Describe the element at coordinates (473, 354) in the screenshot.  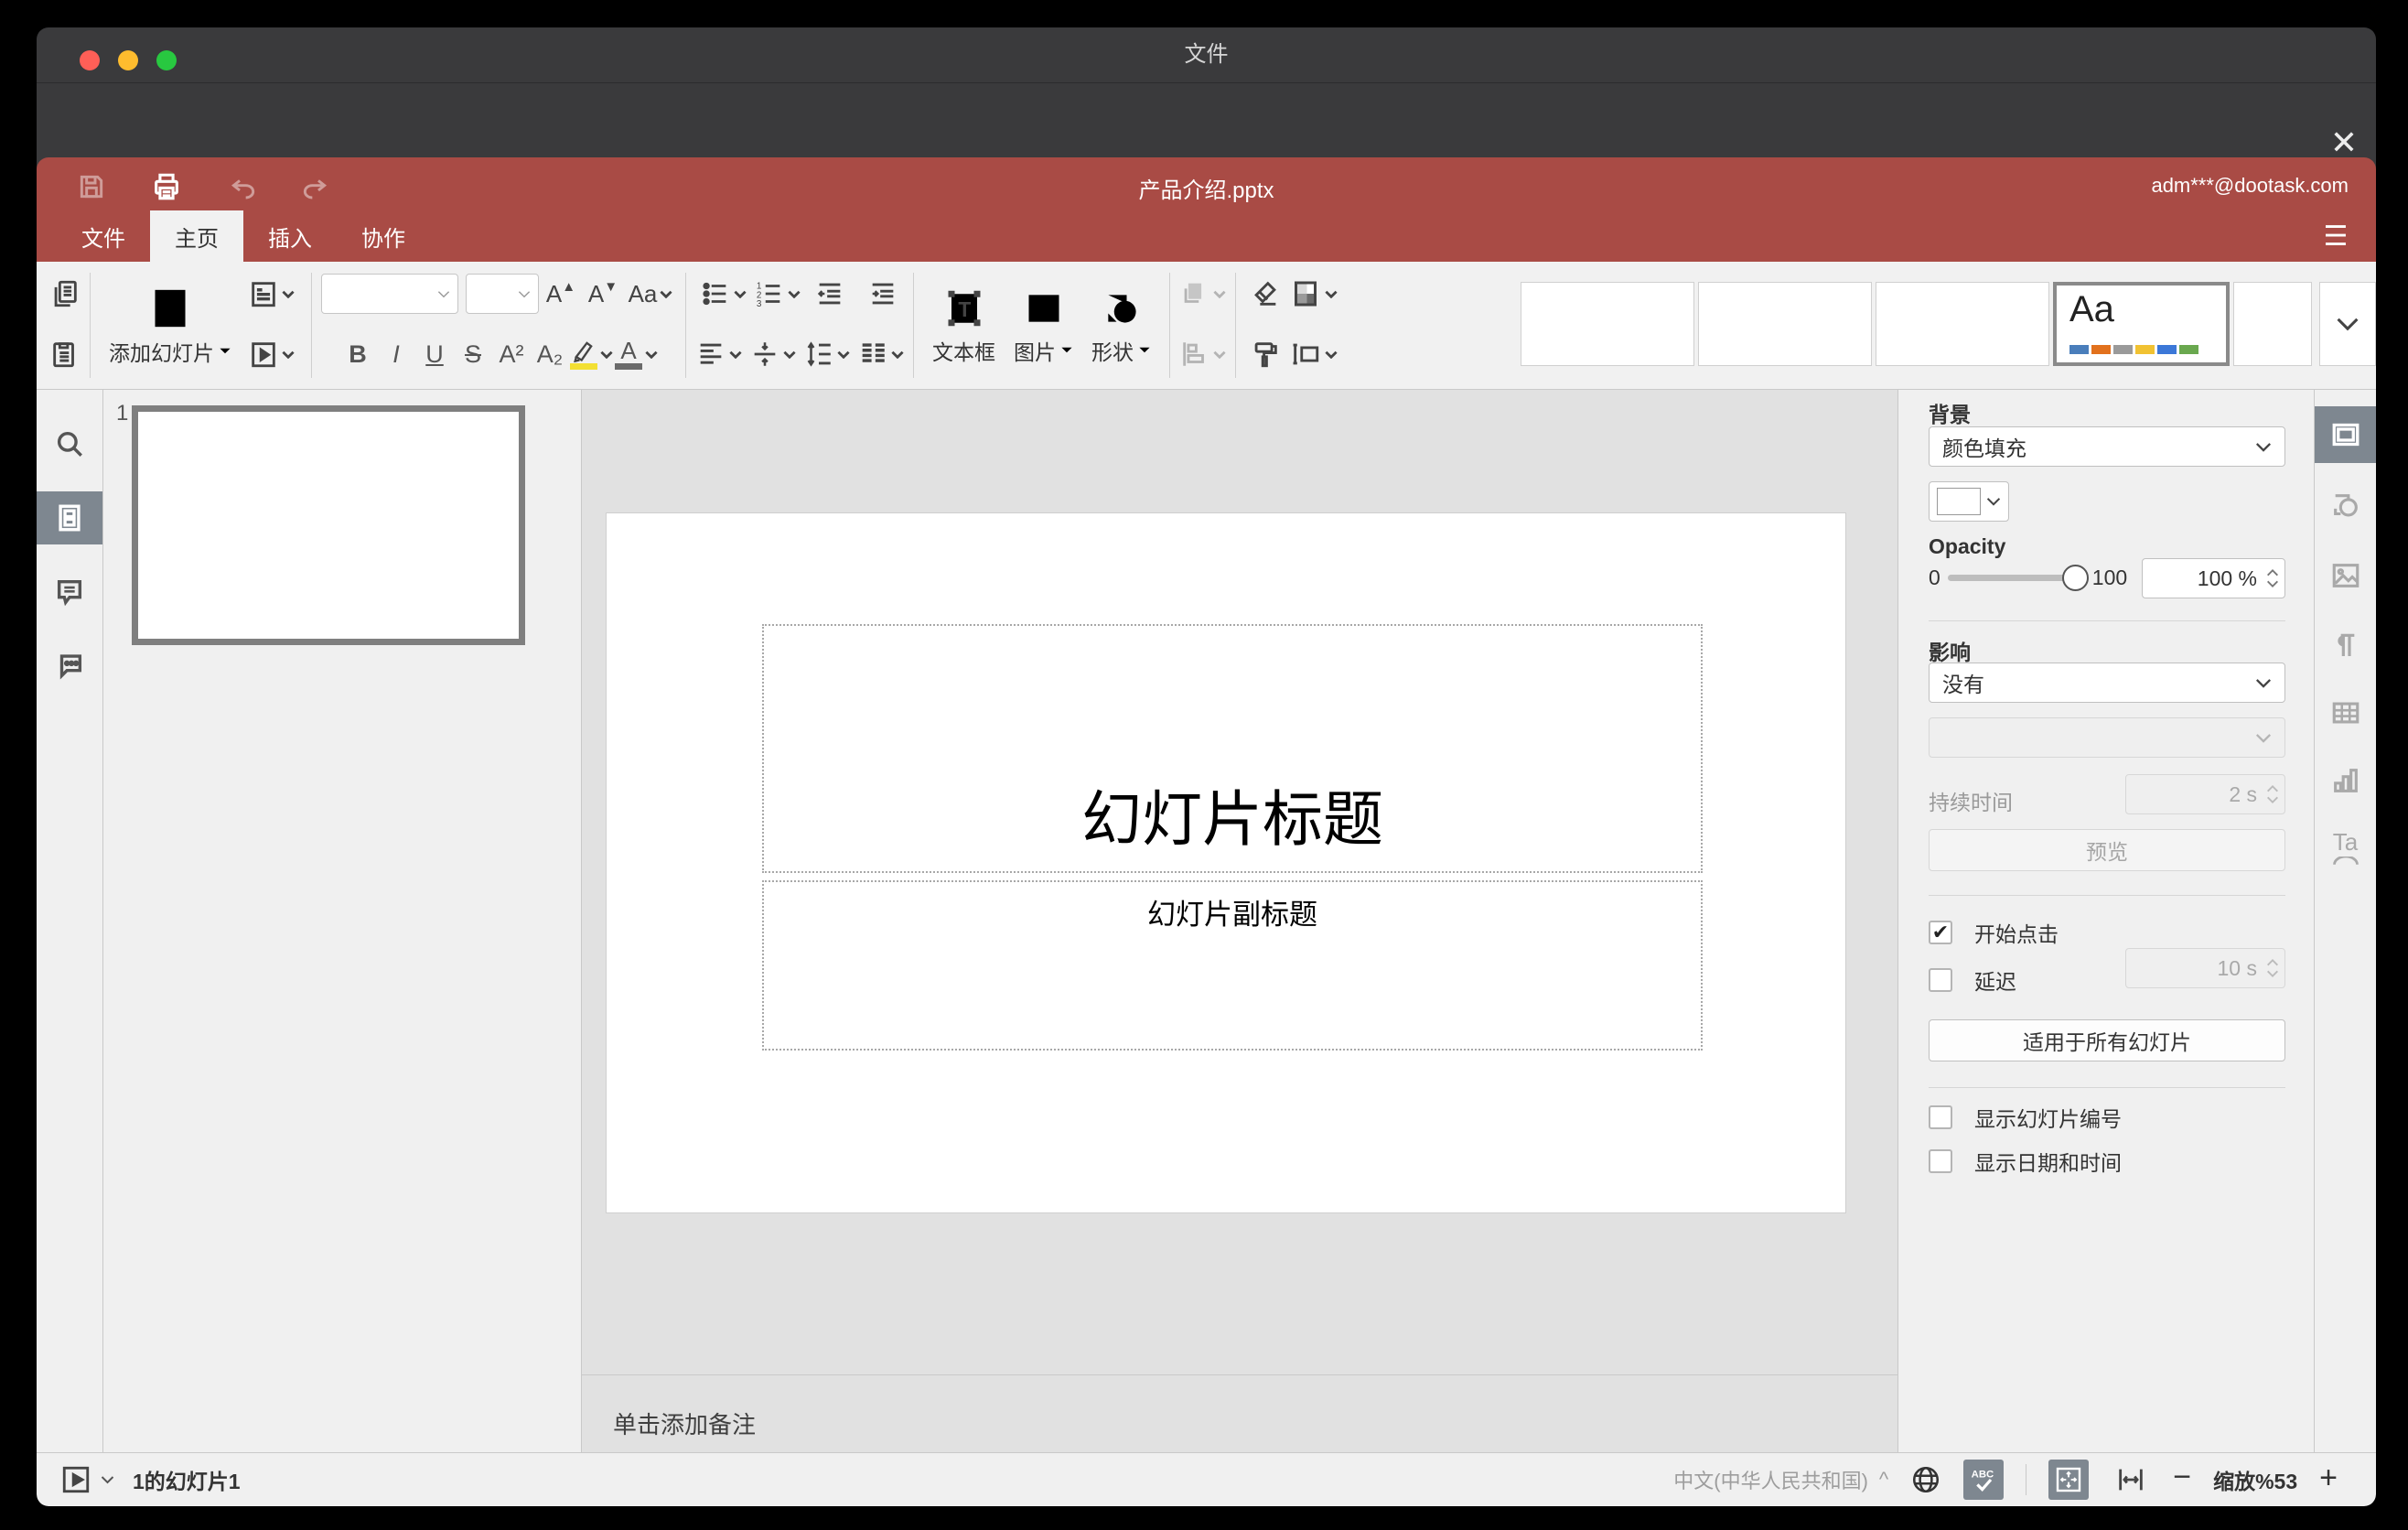
I see `strikethrough-button: S` at that location.